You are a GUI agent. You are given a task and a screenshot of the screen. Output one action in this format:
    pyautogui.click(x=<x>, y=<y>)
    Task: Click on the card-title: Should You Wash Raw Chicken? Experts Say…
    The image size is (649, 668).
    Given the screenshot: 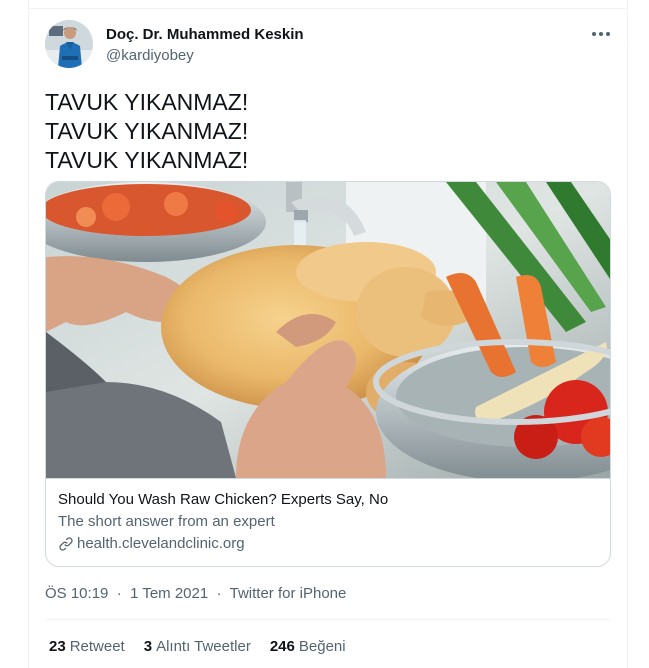 What is the action you would take?
    pyautogui.click(x=223, y=499)
    